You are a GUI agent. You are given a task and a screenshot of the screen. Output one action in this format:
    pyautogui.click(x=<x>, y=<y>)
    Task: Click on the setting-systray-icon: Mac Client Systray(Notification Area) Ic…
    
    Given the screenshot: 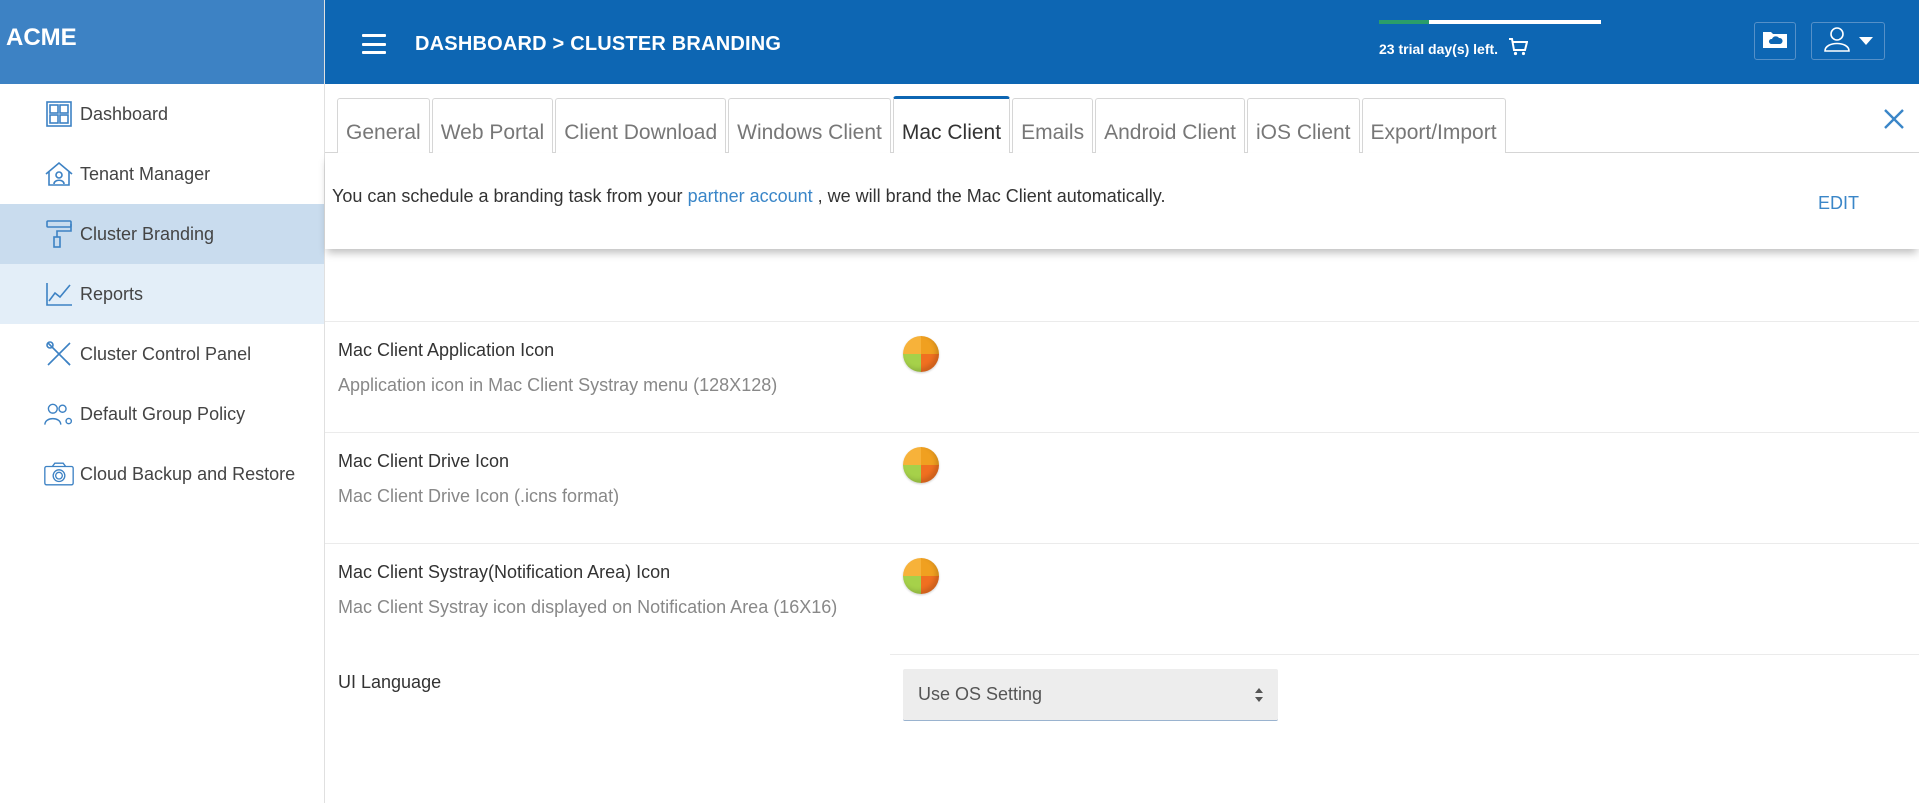 What is the action you would take?
    pyautogui.click(x=587, y=590)
    